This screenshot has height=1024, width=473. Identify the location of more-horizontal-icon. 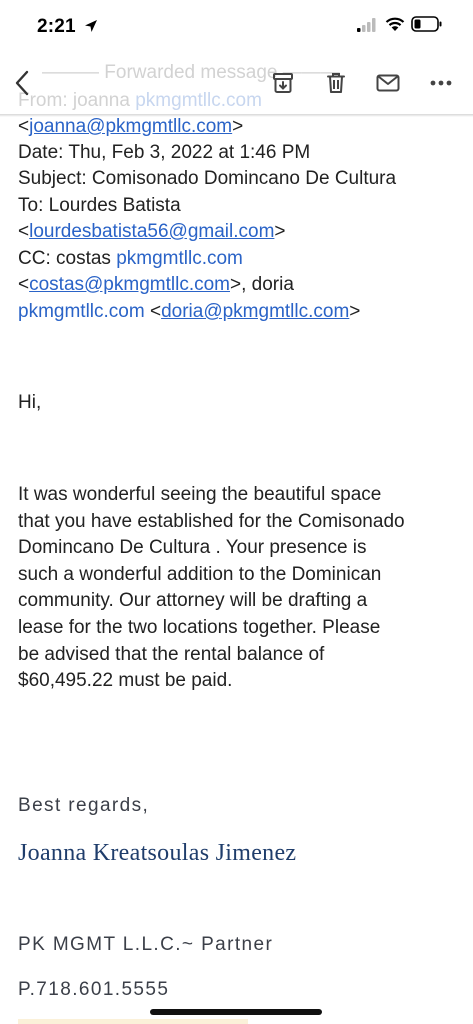
(441, 83).